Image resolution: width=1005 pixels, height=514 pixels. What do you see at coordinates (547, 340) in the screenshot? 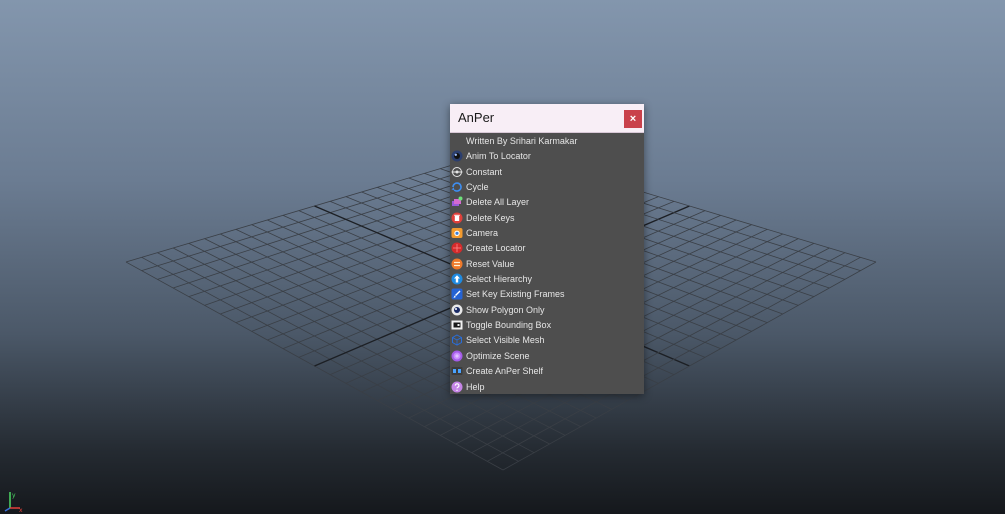
I see `menu-item-select-visible-mesh: Select Visible Mesh` at bounding box center [547, 340].